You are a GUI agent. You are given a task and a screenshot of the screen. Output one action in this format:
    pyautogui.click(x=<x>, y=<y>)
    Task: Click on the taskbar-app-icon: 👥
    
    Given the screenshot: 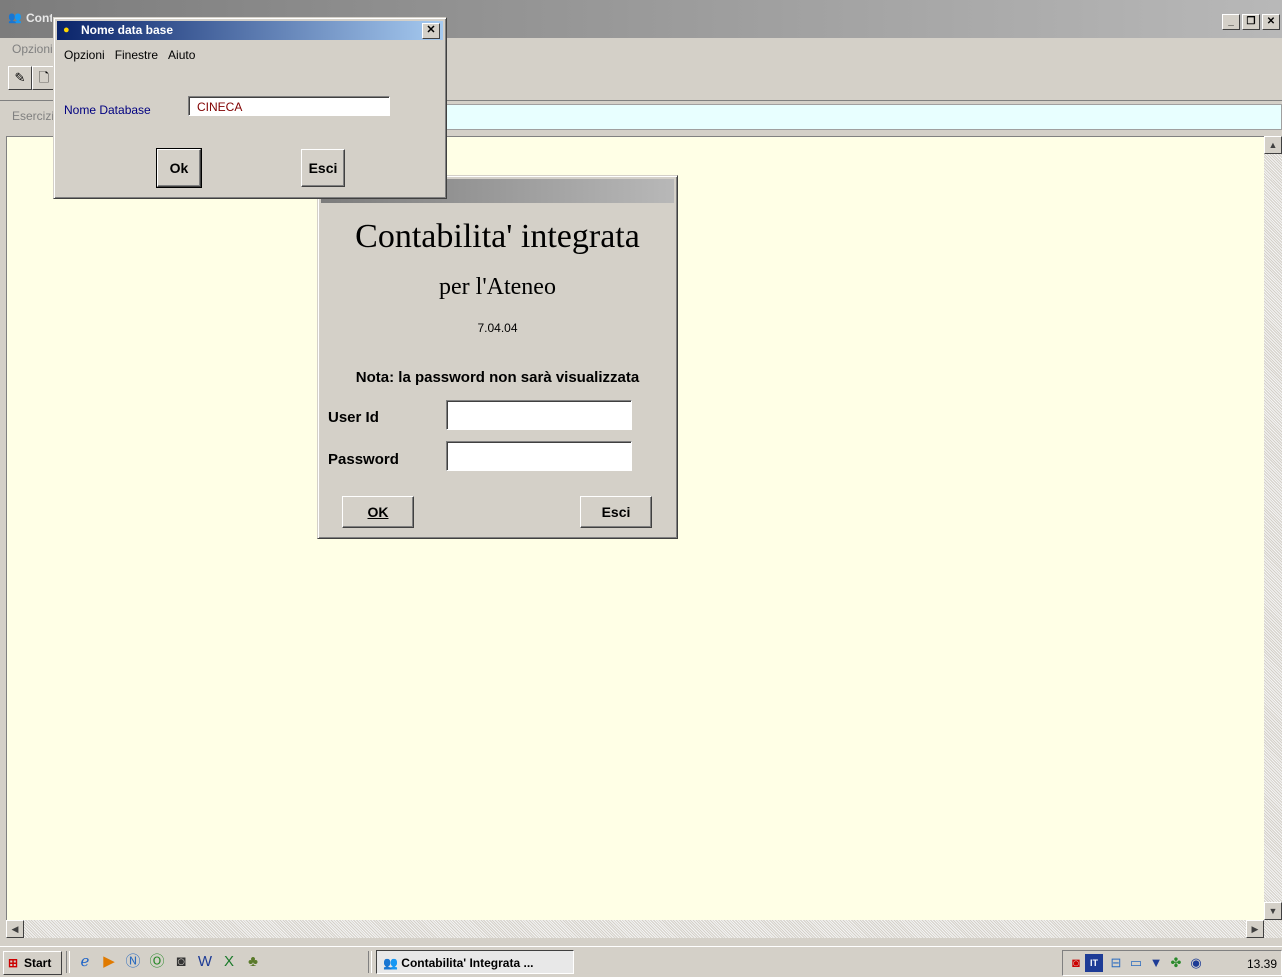 What is the action you would take?
    pyautogui.click(x=392, y=963)
    